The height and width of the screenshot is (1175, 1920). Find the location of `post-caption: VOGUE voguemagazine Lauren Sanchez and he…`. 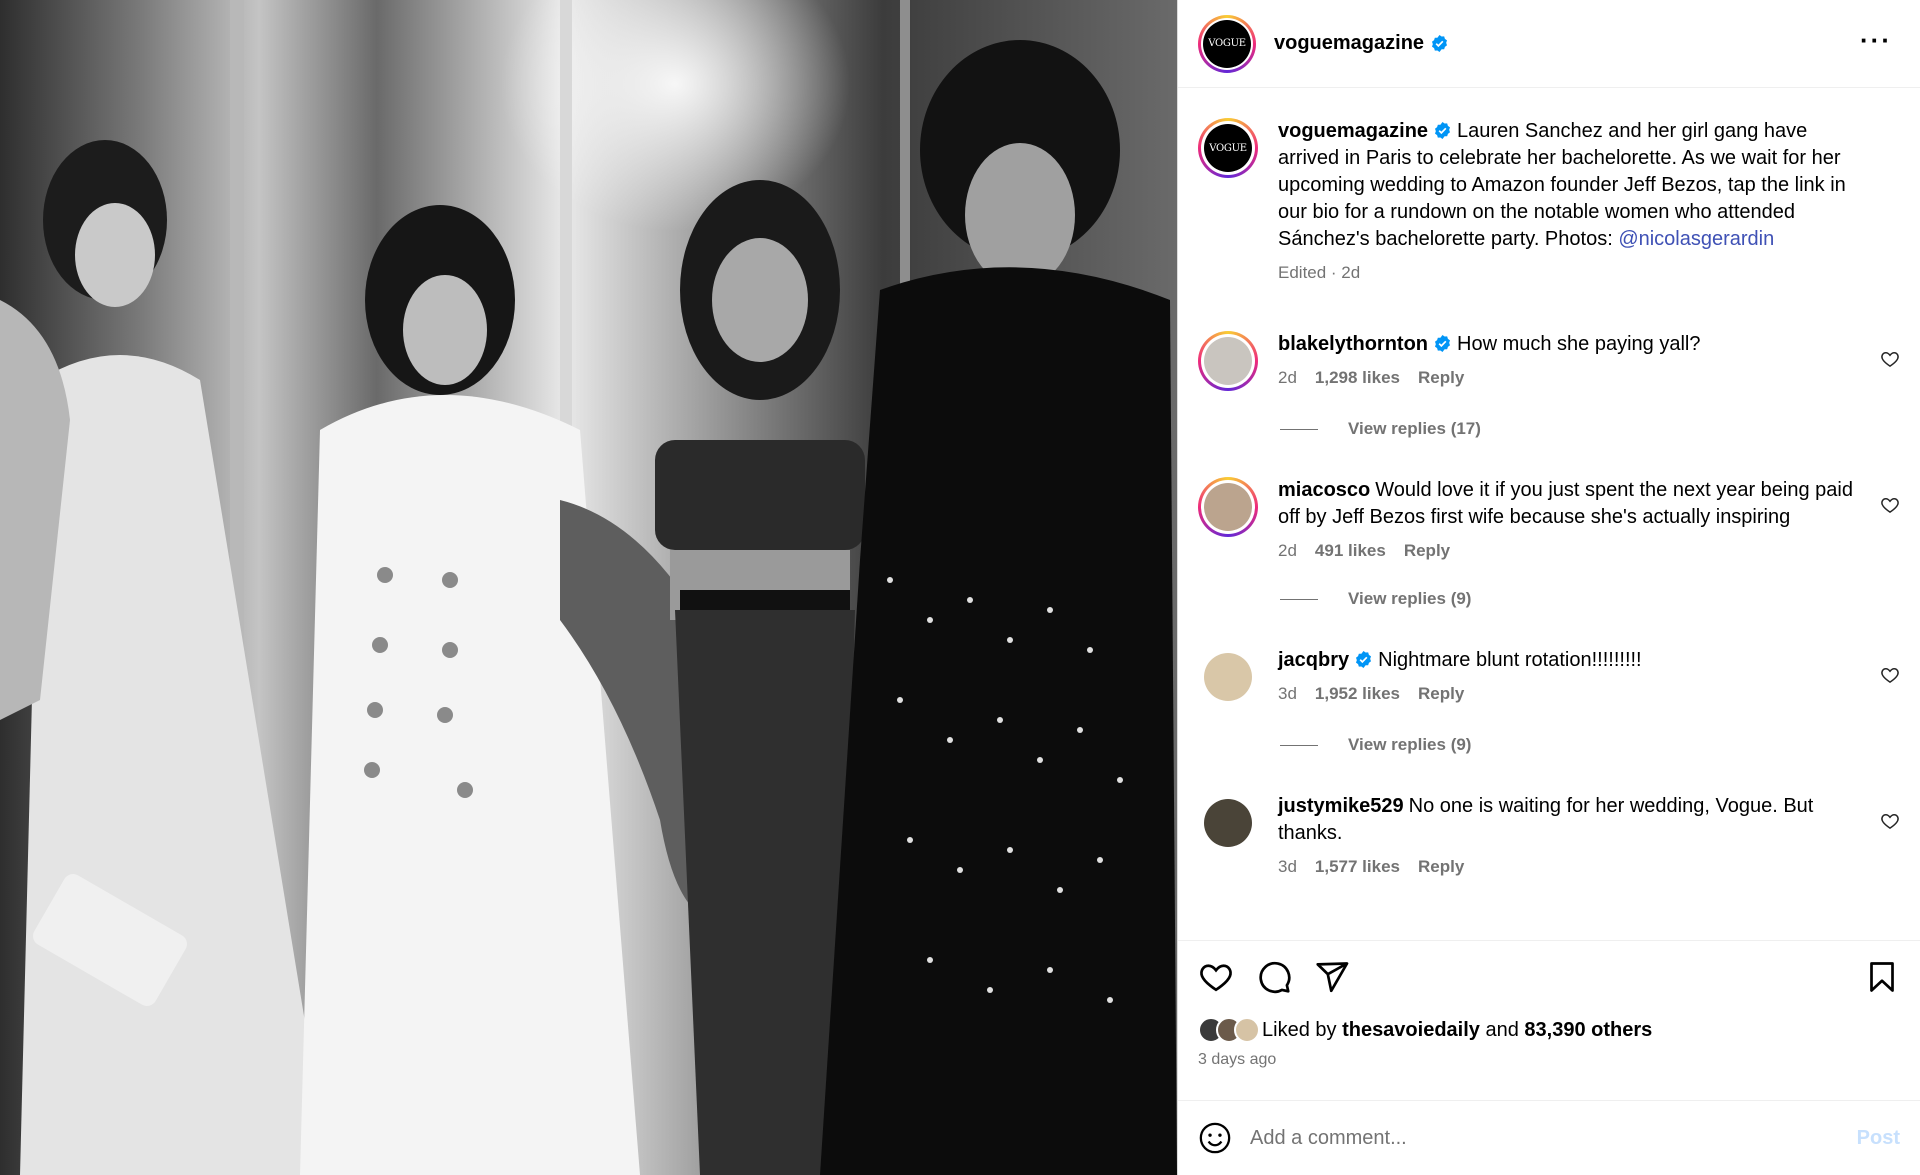

post-caption: VOGUE voguemagazine Lauren Sanchez and he… is located at coordinates (1549, 200).